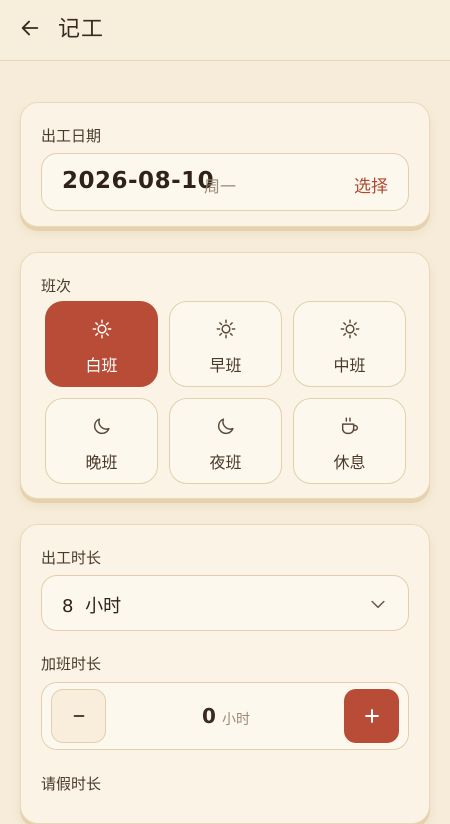 This screenshot has height=824, width=450. What do you see at coordinates (225, 462) in the screenshot?
I see `shift-option-label: 夜班` at bounding box center [225, 462].